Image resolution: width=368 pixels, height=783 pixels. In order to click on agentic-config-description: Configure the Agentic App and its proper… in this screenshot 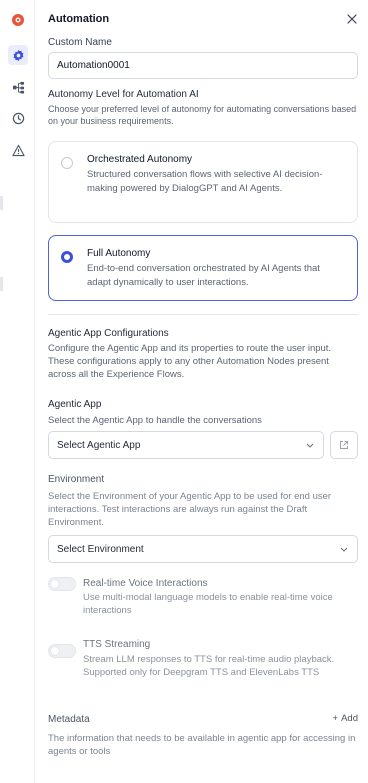, I will do `click(190, 361)`.